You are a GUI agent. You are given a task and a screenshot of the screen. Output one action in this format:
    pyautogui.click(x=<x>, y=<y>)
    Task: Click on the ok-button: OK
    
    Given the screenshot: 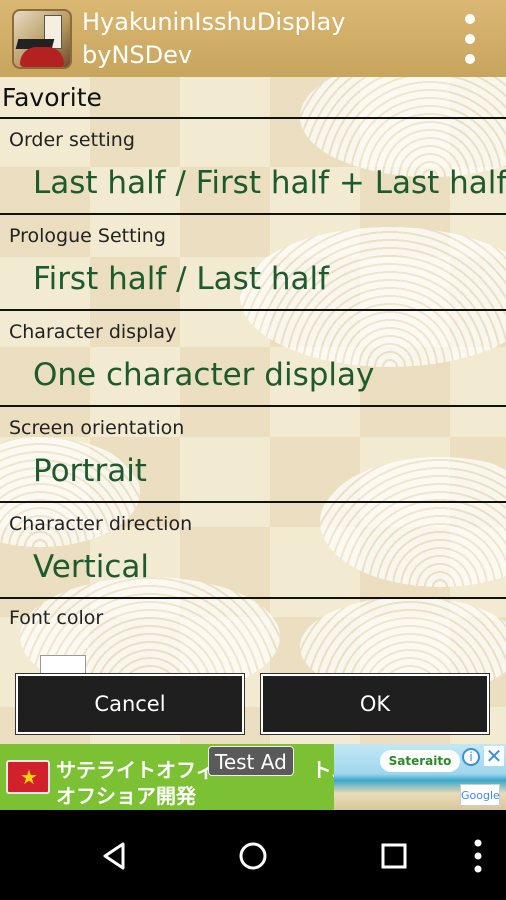 What is the action you would take?
    pyautogui.click(x=375, y=704)
    